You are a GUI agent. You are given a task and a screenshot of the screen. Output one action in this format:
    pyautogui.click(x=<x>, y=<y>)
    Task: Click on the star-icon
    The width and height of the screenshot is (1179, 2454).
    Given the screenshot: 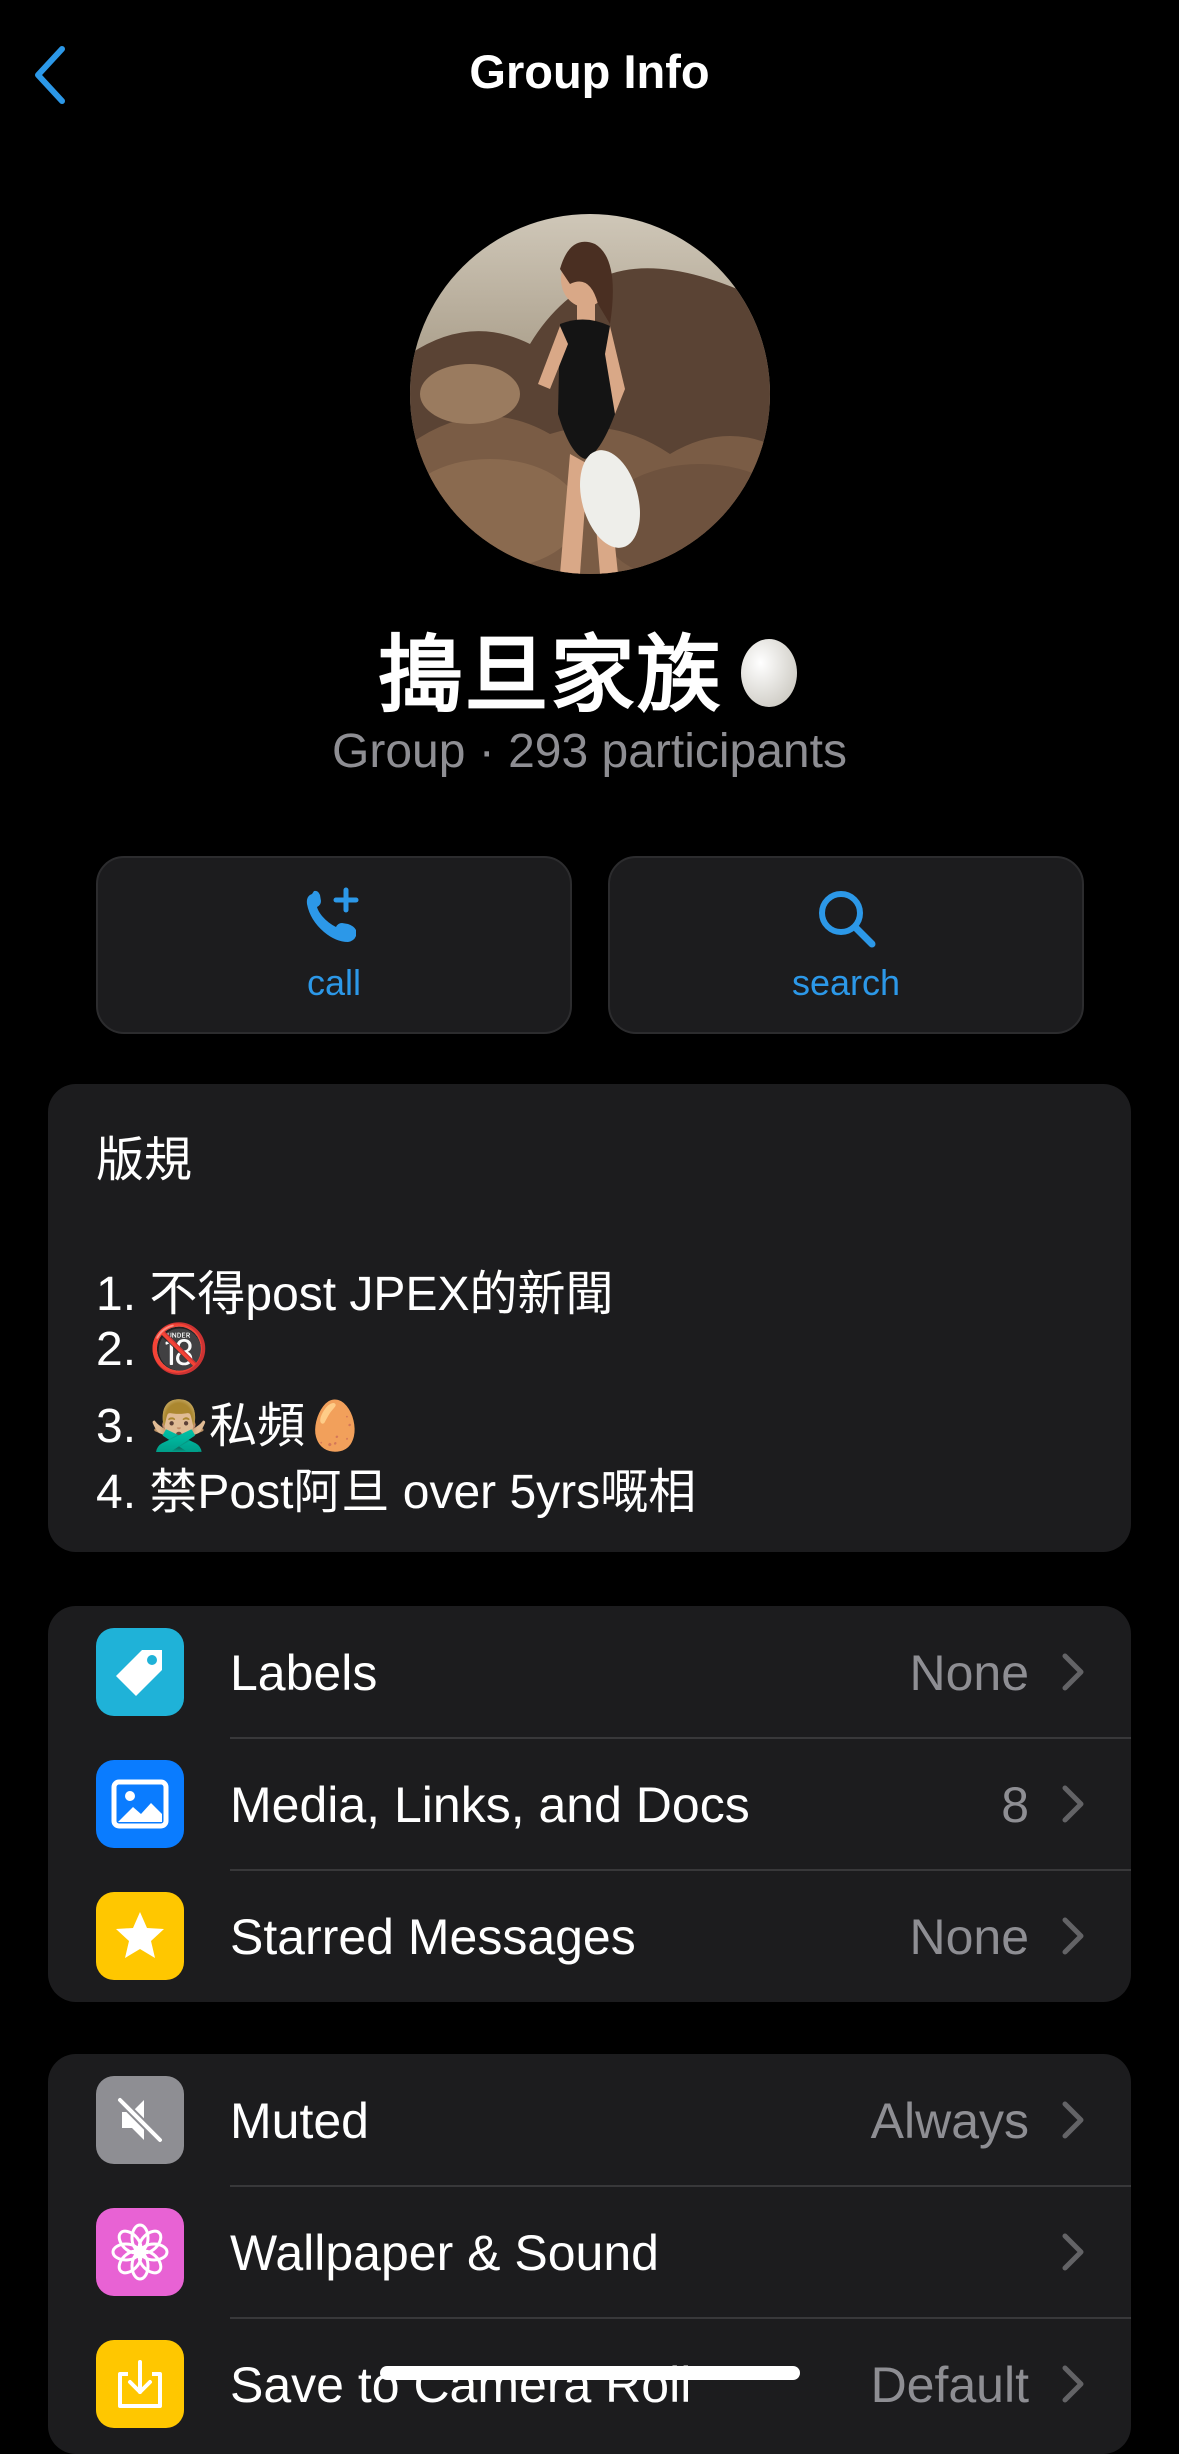 What is the action you would take?
    pyautogui.click(x=140, y=1936)
    